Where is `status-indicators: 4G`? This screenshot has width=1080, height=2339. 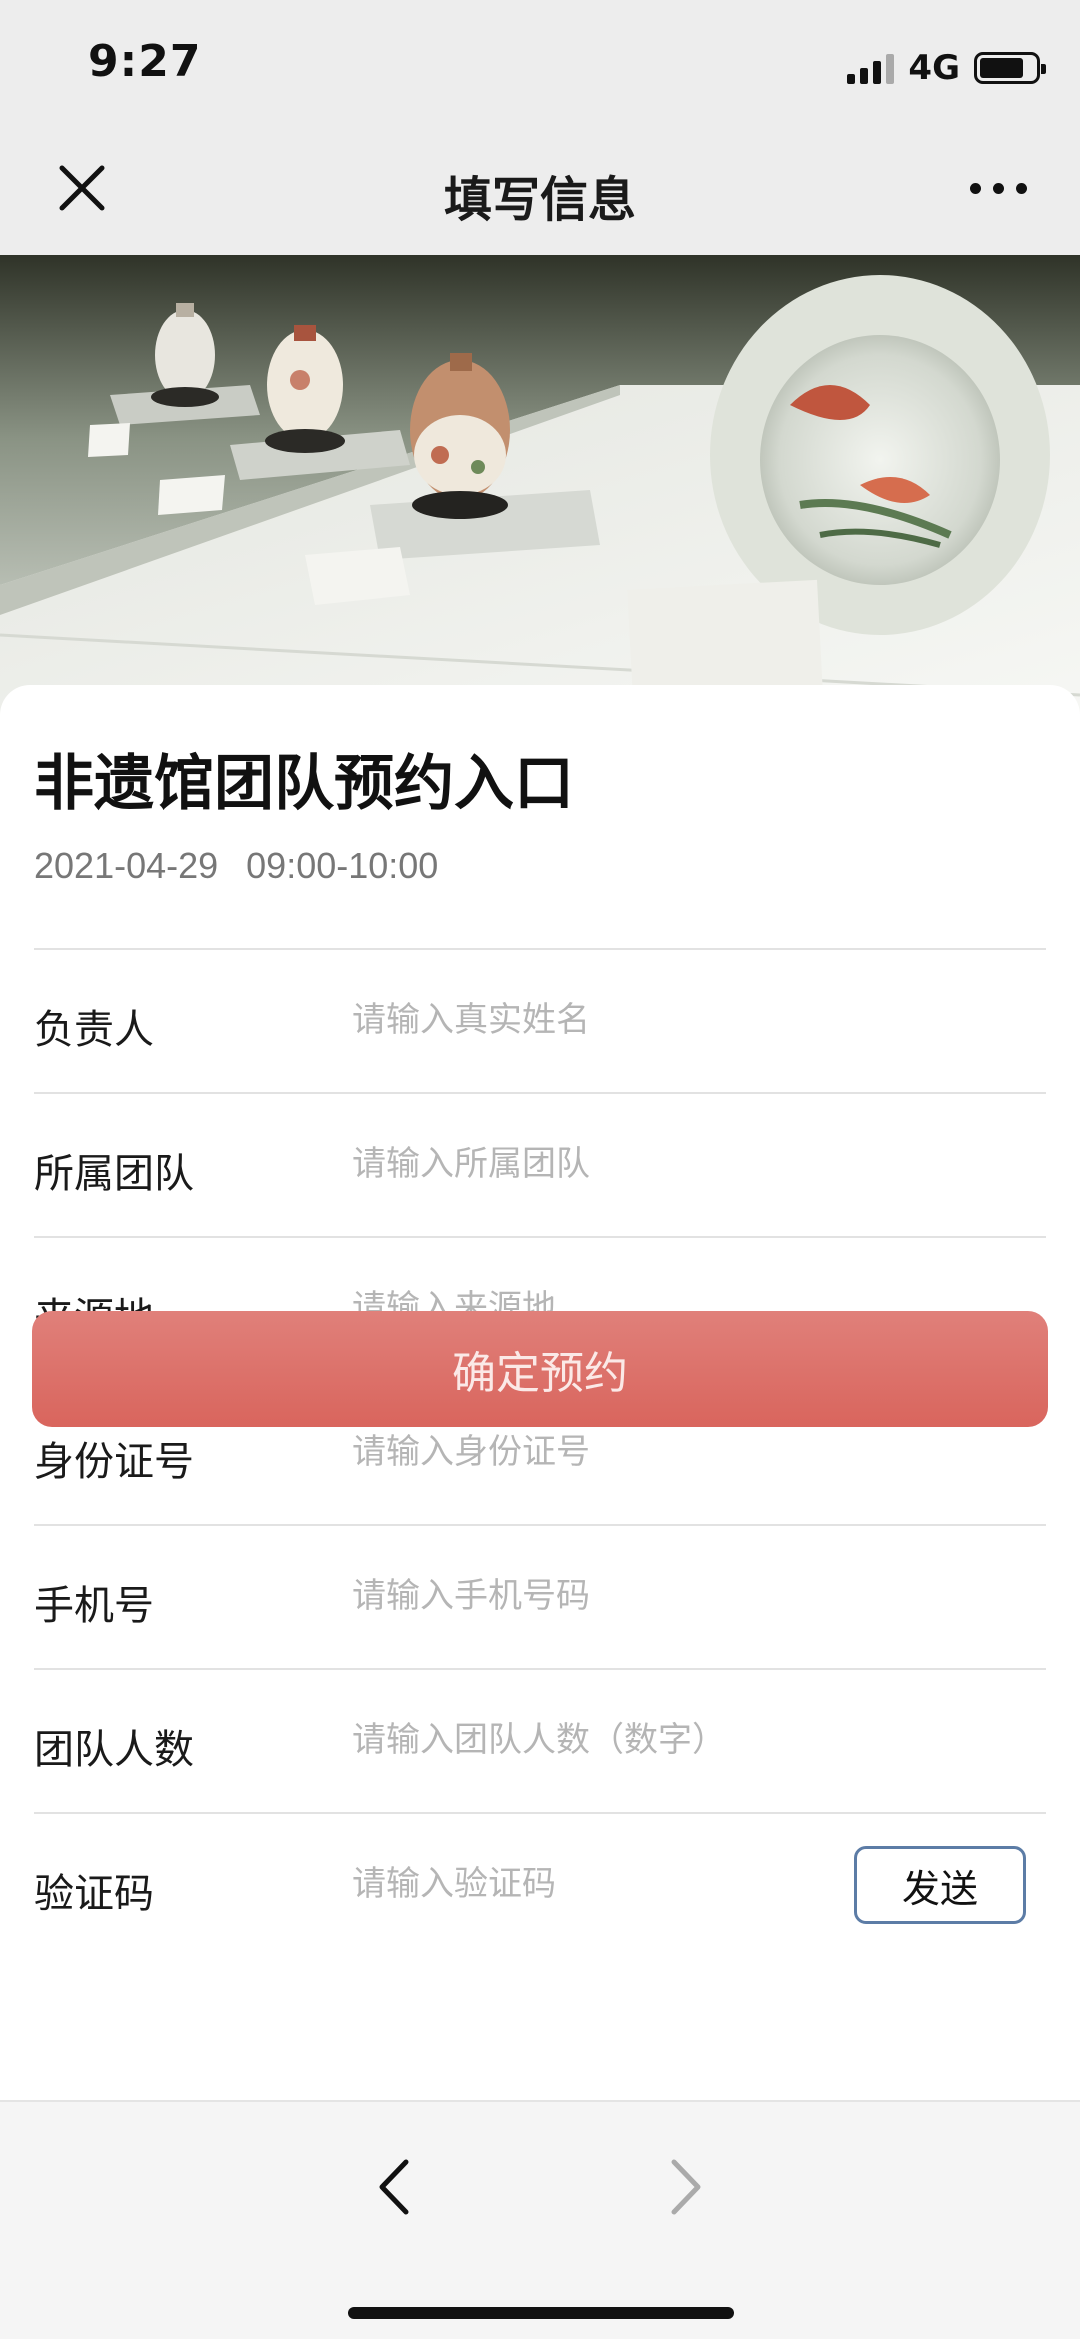
status-indicators: 4G is located at coordinates (946, 68).